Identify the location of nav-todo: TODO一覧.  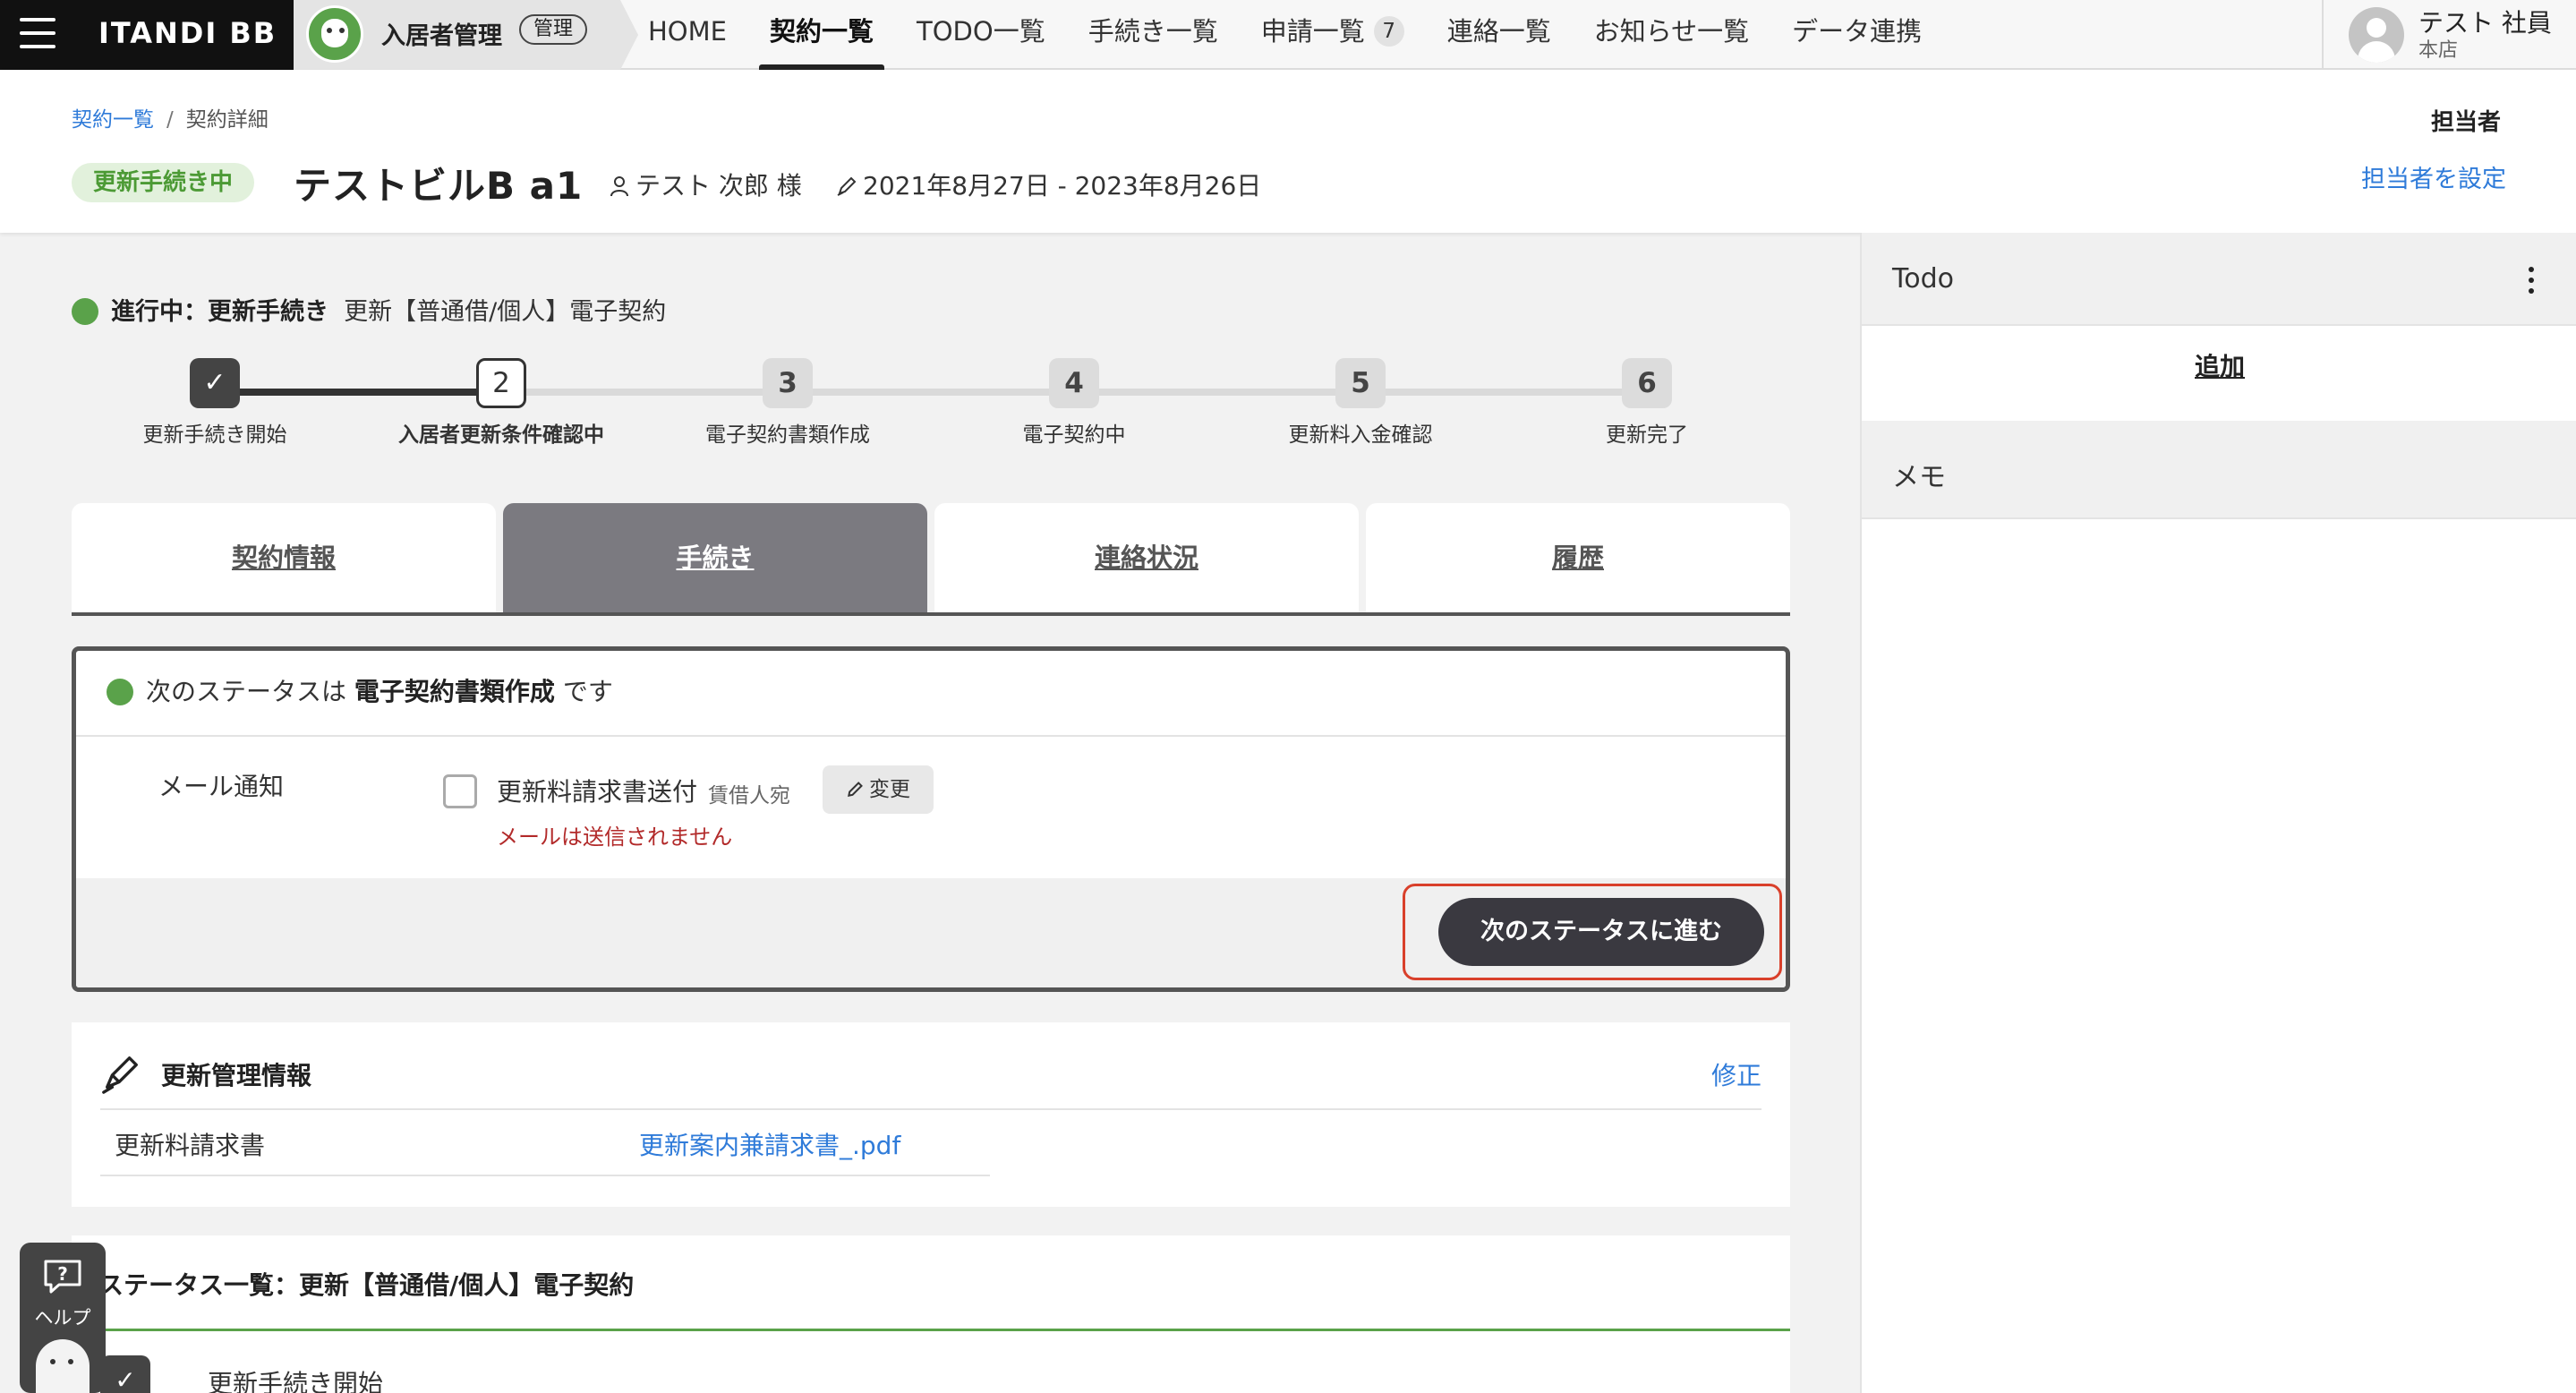
(981, 35).